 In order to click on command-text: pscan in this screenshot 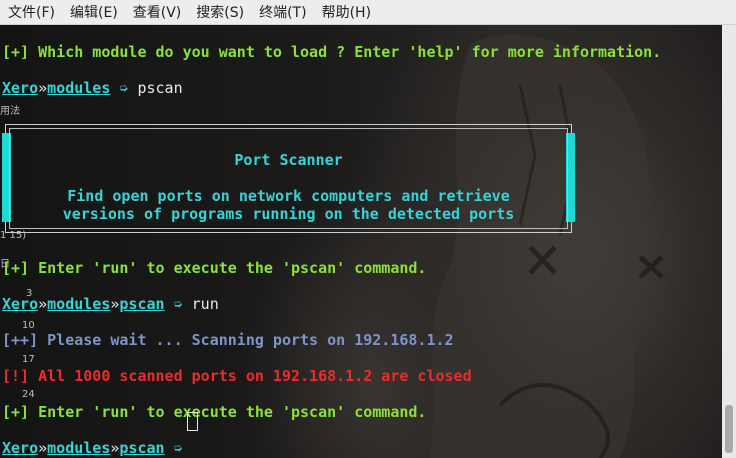, I will do `click(160, 88)`.